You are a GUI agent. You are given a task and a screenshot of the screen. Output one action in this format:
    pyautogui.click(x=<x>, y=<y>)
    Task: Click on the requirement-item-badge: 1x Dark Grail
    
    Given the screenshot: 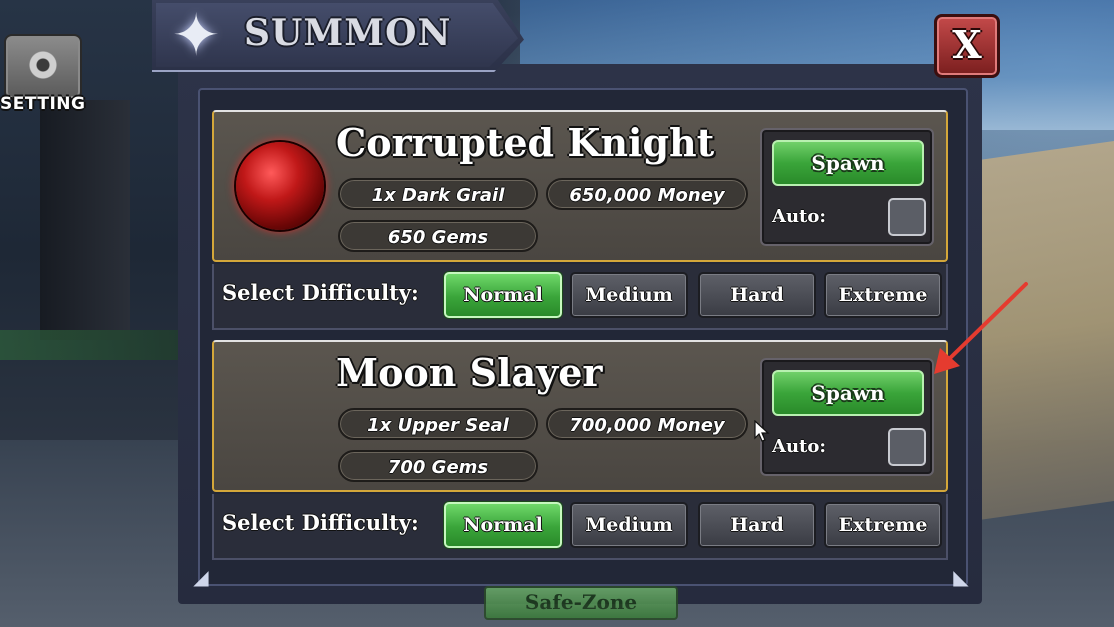 What is the action you would take?
    pyautogui.click(x=438, y=194)
    